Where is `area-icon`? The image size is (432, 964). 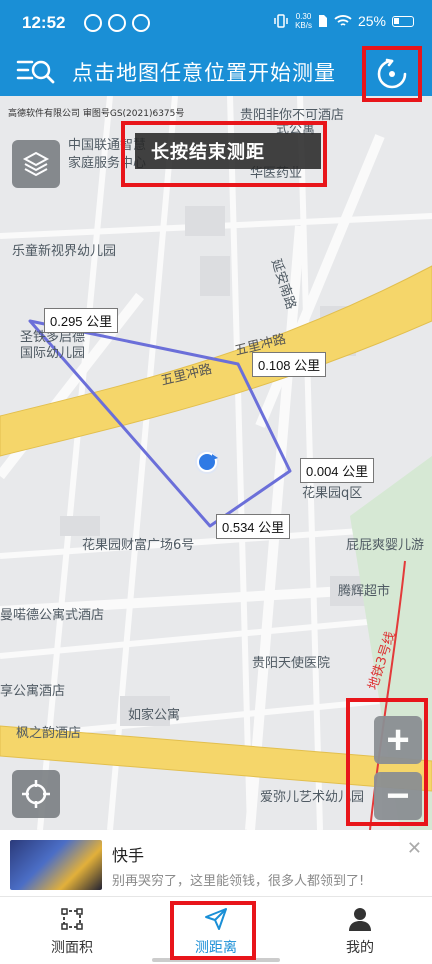
area-icon is located at coordinates (72, 919).